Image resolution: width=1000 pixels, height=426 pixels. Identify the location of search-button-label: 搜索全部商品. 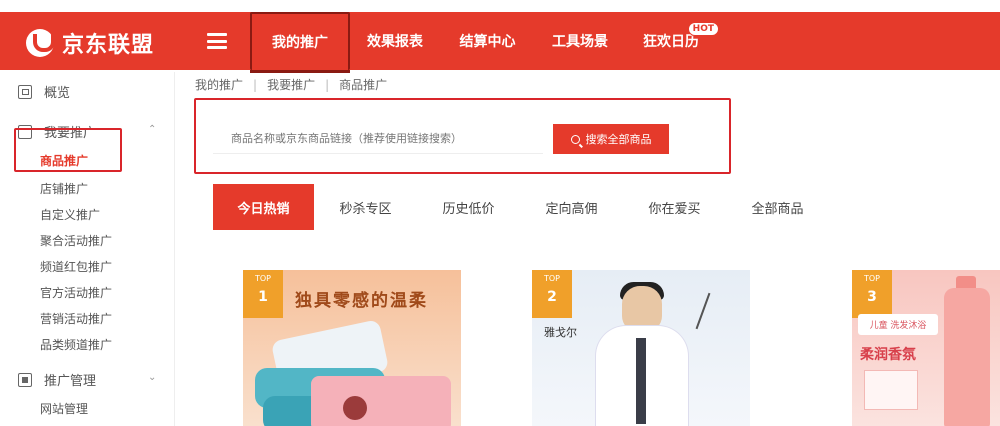
(618, 139).